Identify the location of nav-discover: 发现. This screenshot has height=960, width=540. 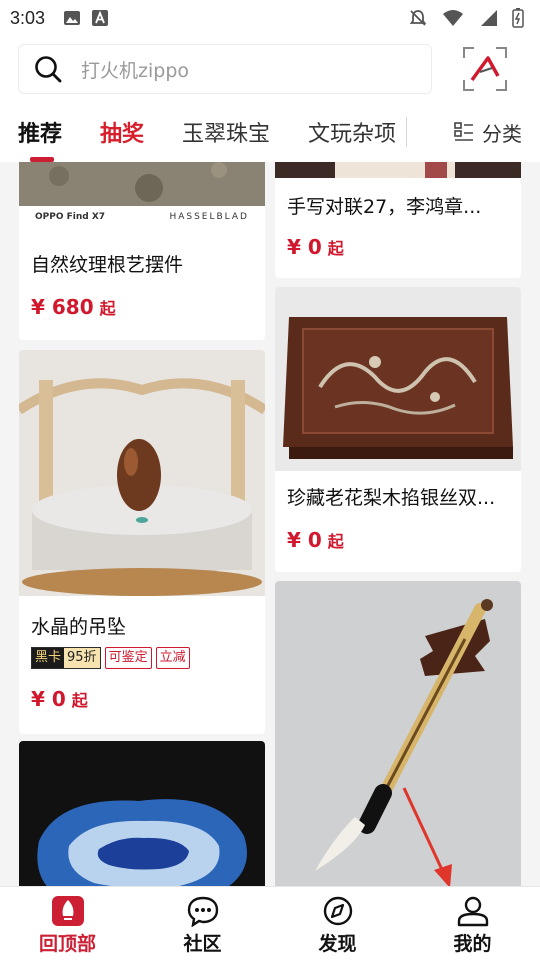
(337, 923).